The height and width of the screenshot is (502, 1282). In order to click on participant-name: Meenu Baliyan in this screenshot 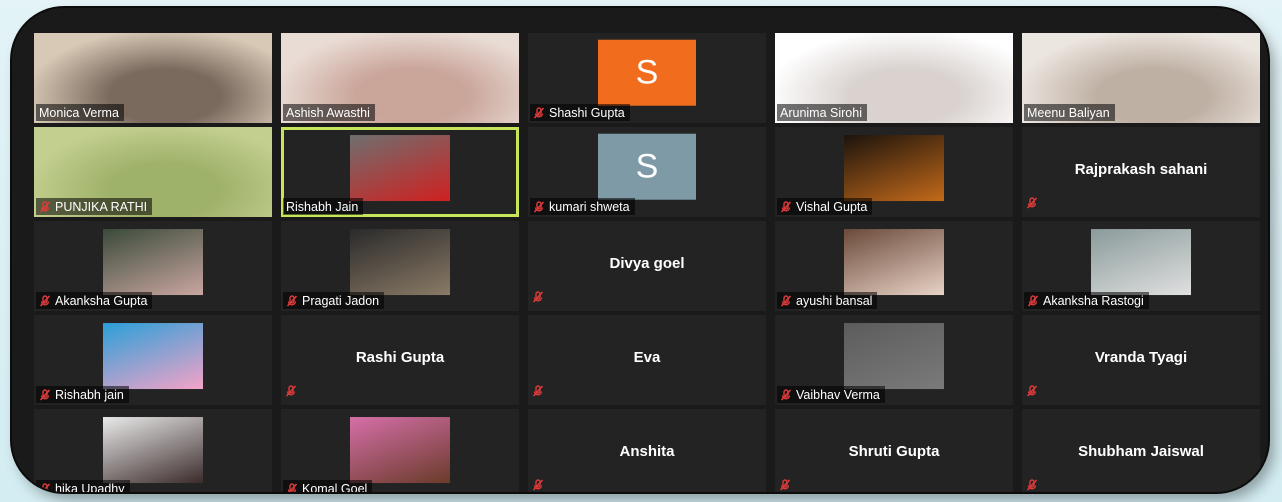, I will do `click(1068, 112)`.